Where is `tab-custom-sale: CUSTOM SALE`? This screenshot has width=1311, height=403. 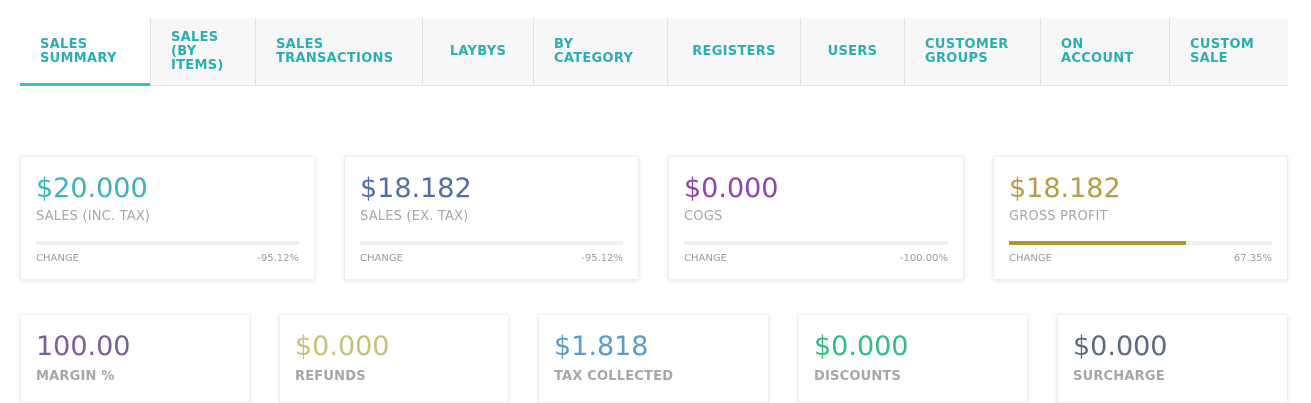
tab-custom-sale: CUSTOM SALE is located at coordinates (1229, 51).